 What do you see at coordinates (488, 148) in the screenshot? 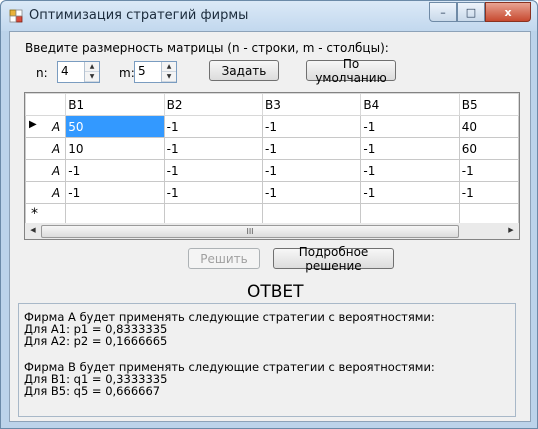
I see `cell: 60` at bounding box center [488, 148].